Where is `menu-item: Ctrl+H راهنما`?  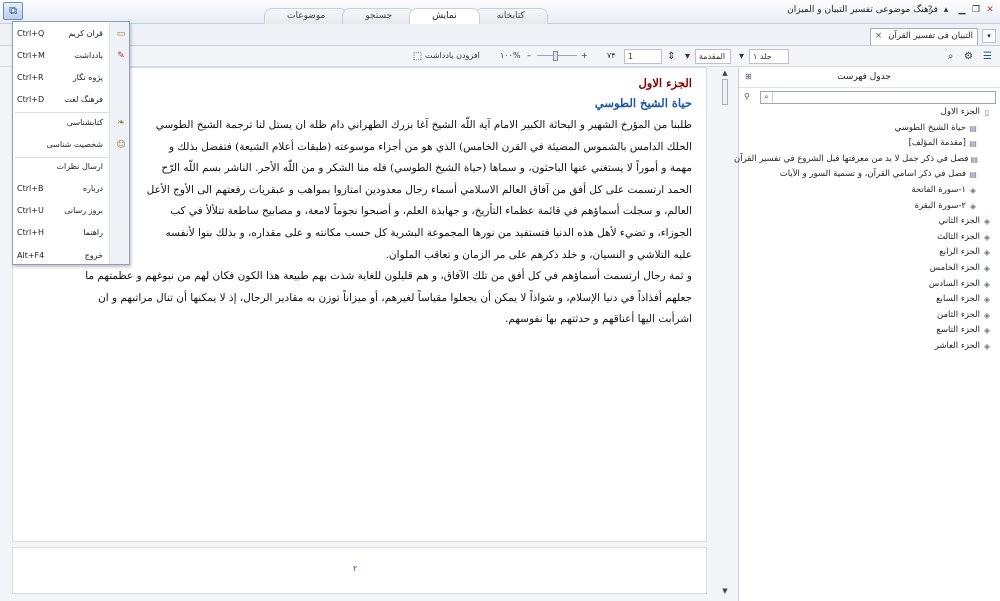 menu-item: Ctrl+H راهنما is located at coordinates (72, 233).